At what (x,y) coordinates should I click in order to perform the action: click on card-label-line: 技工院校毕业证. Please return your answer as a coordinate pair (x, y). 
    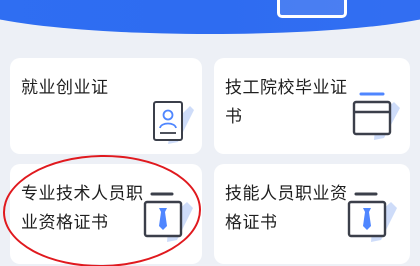
    Looking at the image, I should click on (286, 88).